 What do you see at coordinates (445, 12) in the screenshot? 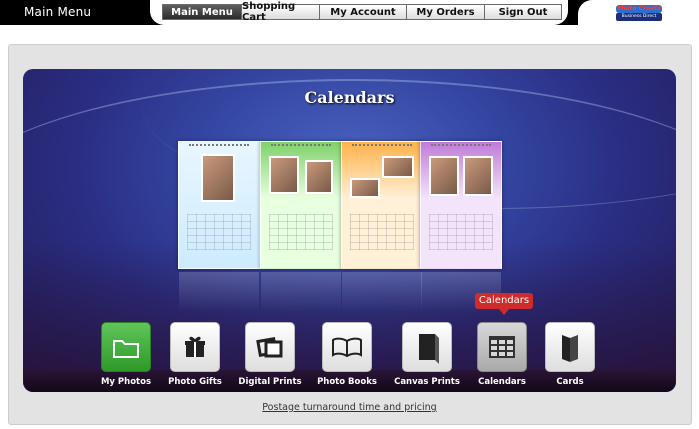
I see `nav-my-orders: My Orders` at bounding box center [445, 12].